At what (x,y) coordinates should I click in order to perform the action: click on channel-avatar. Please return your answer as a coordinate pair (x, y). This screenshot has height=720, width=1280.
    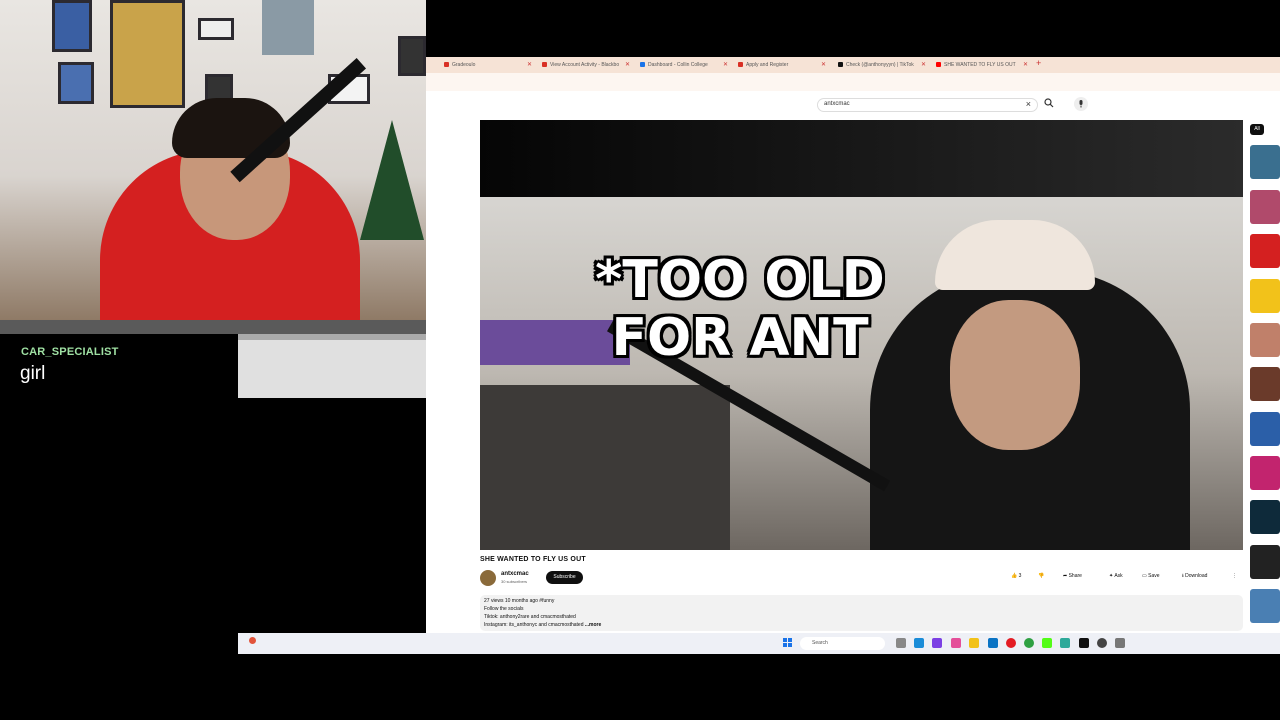
    Looking at the image, I should click on (488, 578).